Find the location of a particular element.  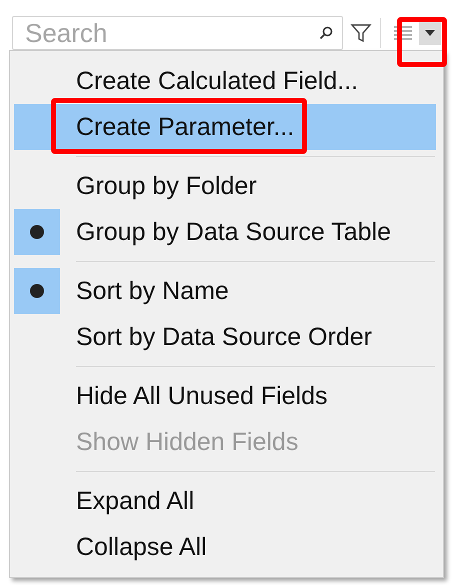

caret-icon is located at coordinates (430, 33).